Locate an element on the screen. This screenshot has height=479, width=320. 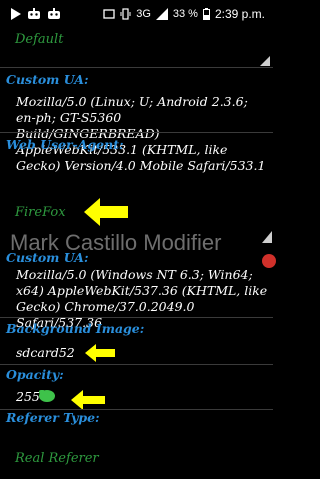
status-bar-notifications is located at coordinates (35, 14).